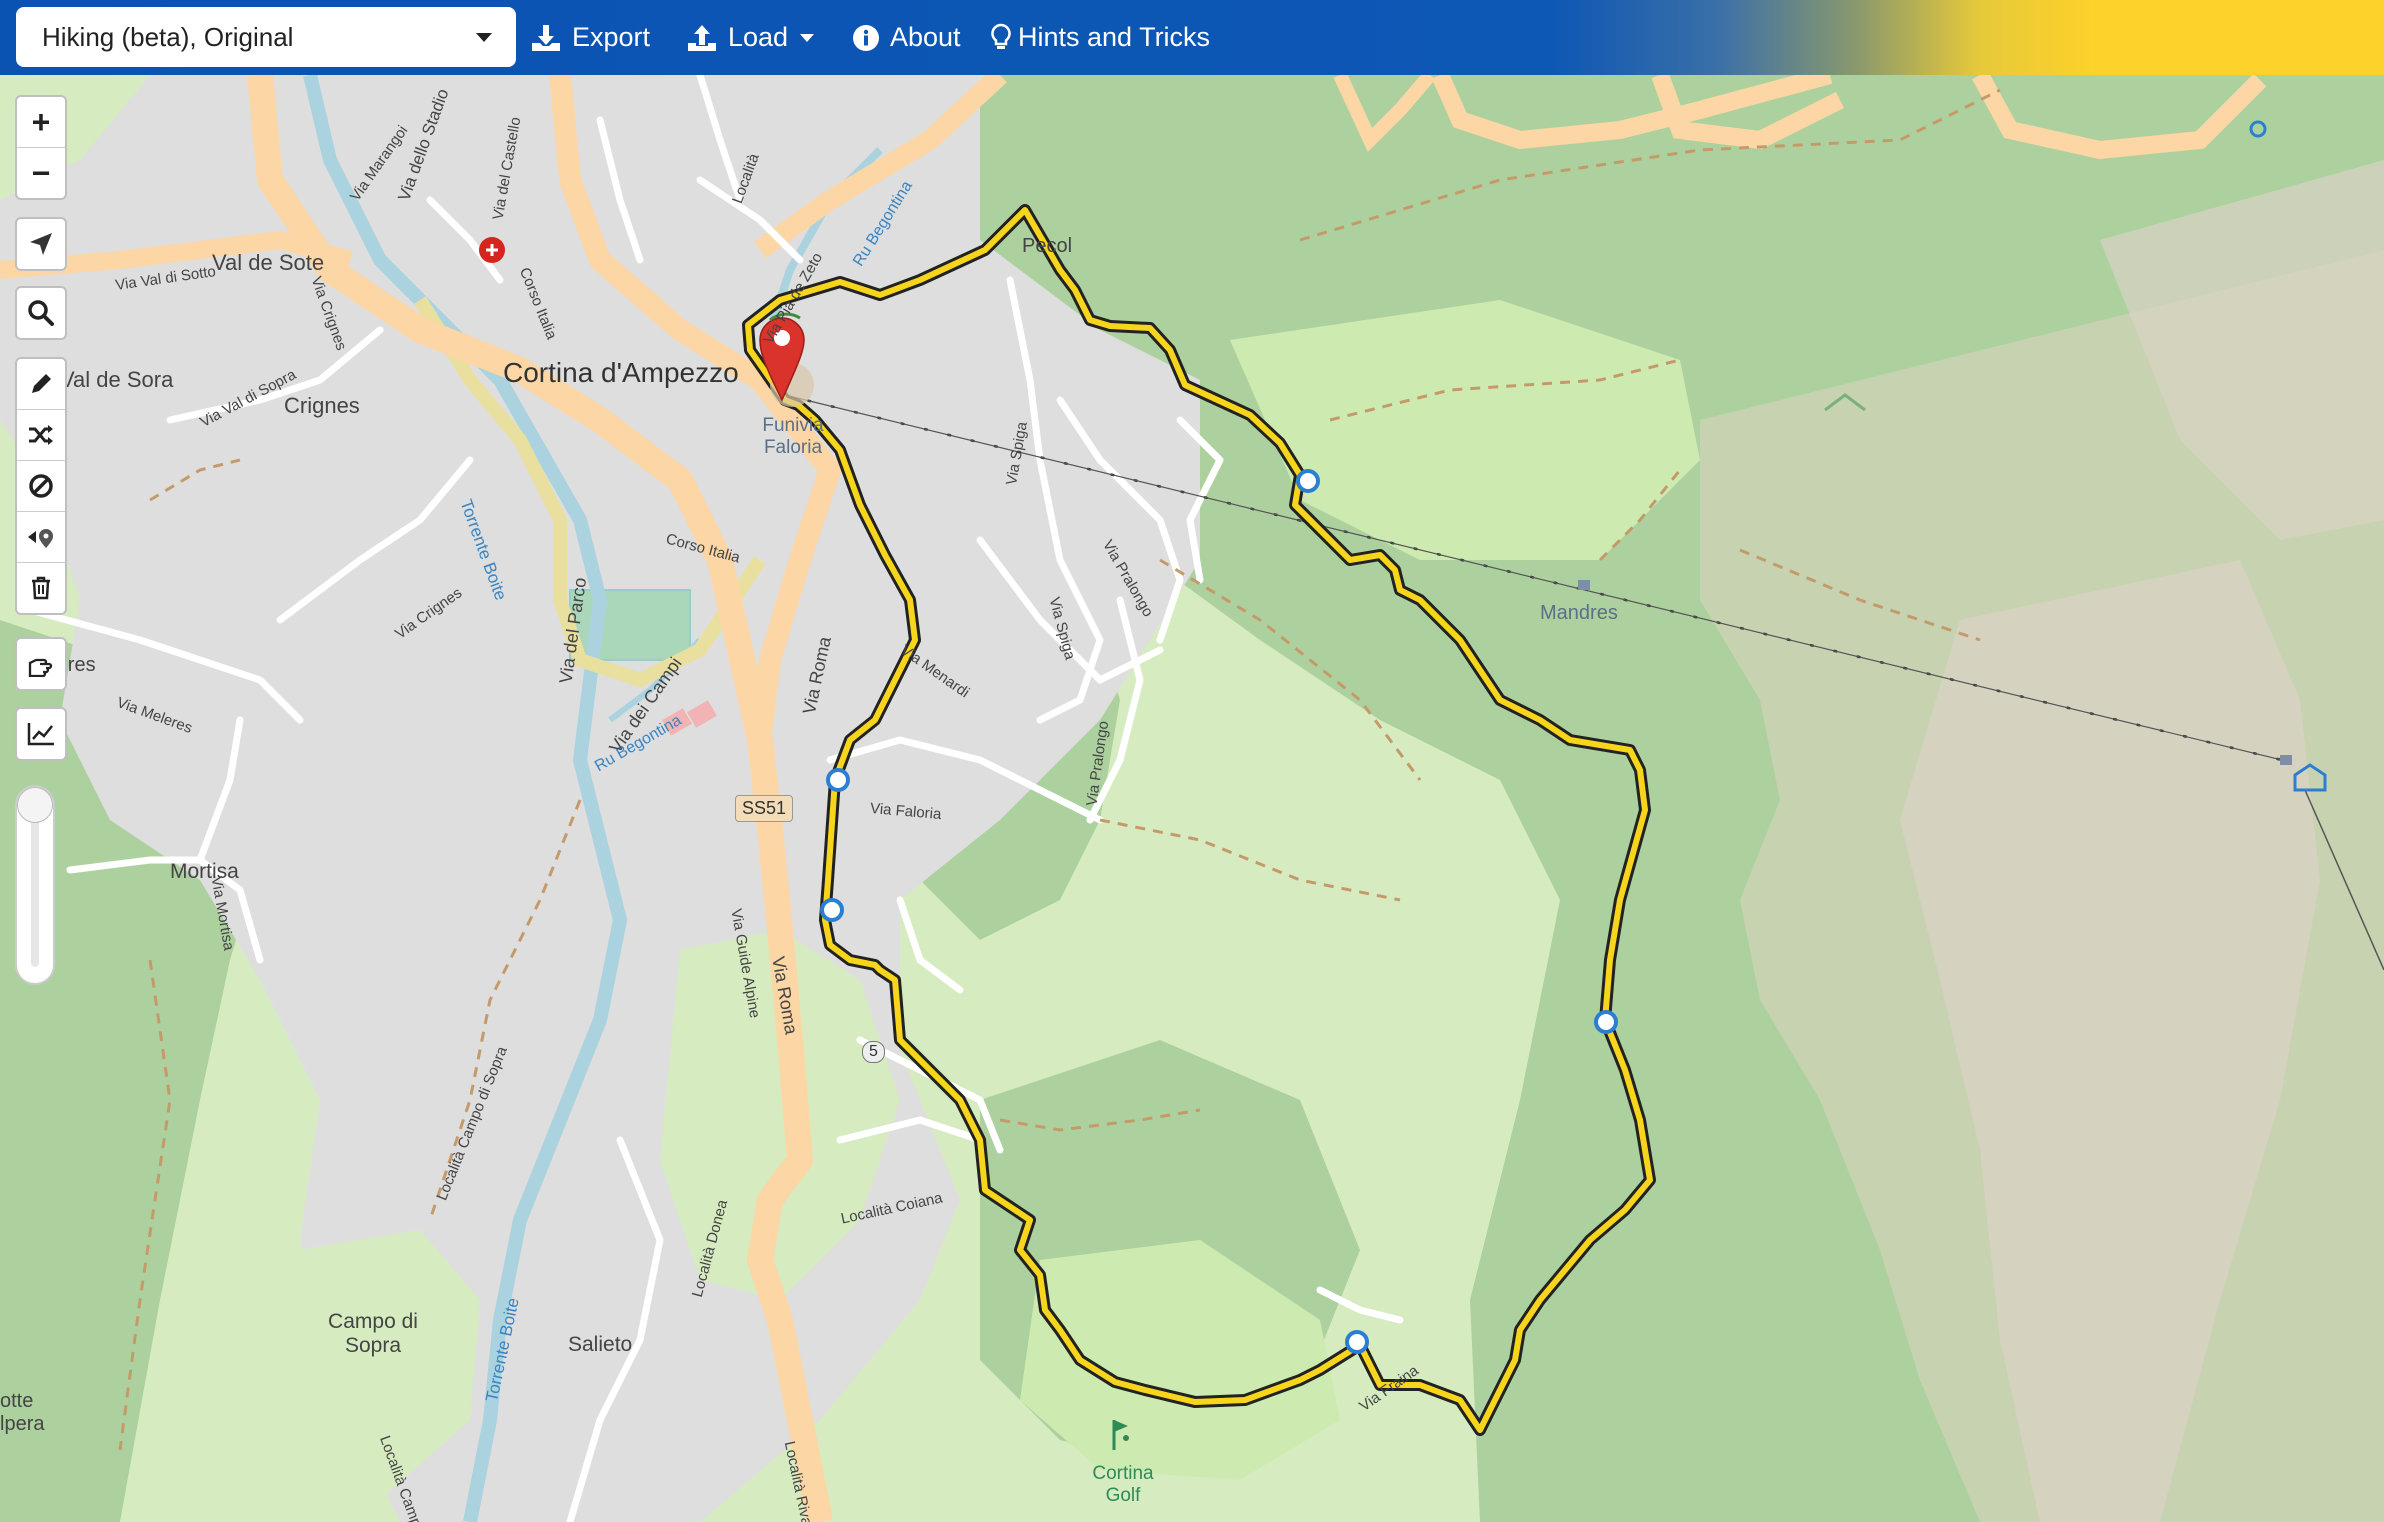 Image resolution: width=2384 pixels, height=1522 pixels. Describe the element at coordinates (793, 436) in the screenshot. I see `place-label-funivia-faloria: Funivia Faloria` at that location.